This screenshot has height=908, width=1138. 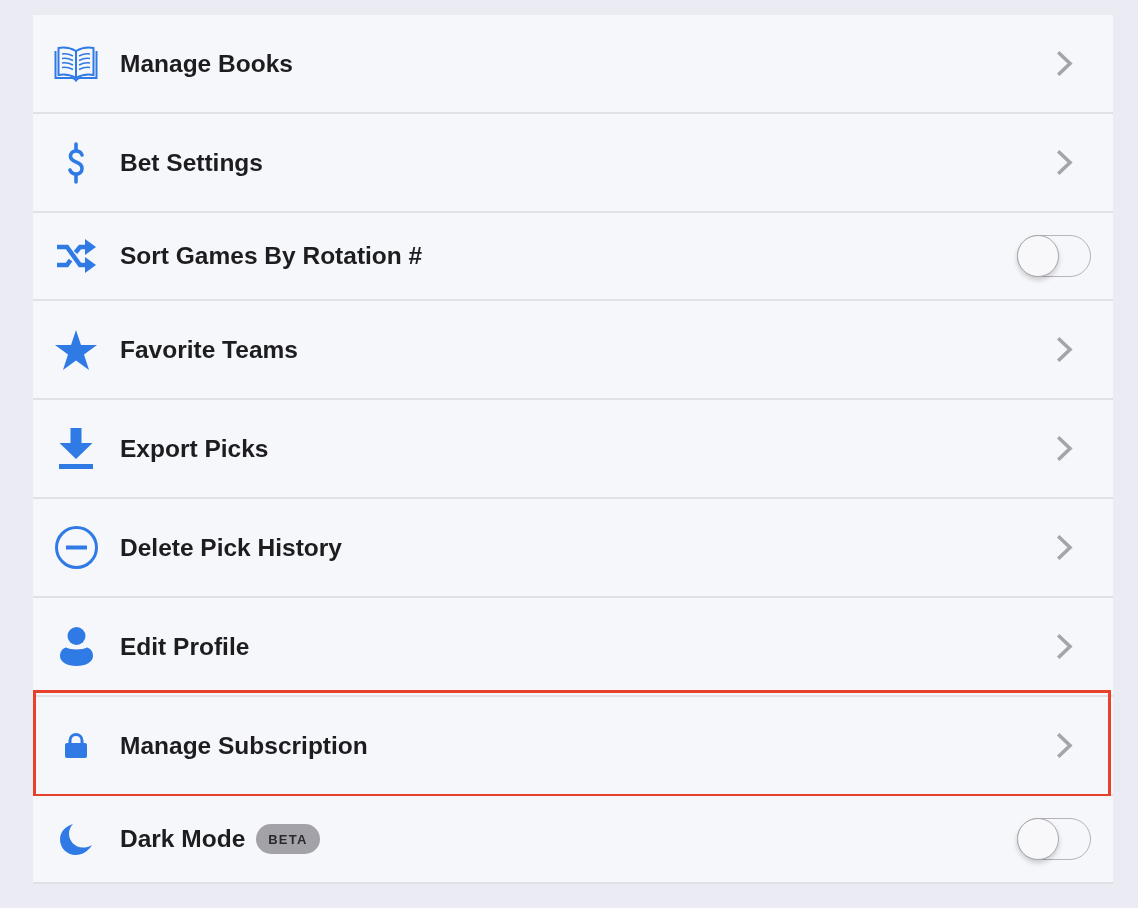 I want to click on beta-badge: BETA, so click(x=288, y=839).